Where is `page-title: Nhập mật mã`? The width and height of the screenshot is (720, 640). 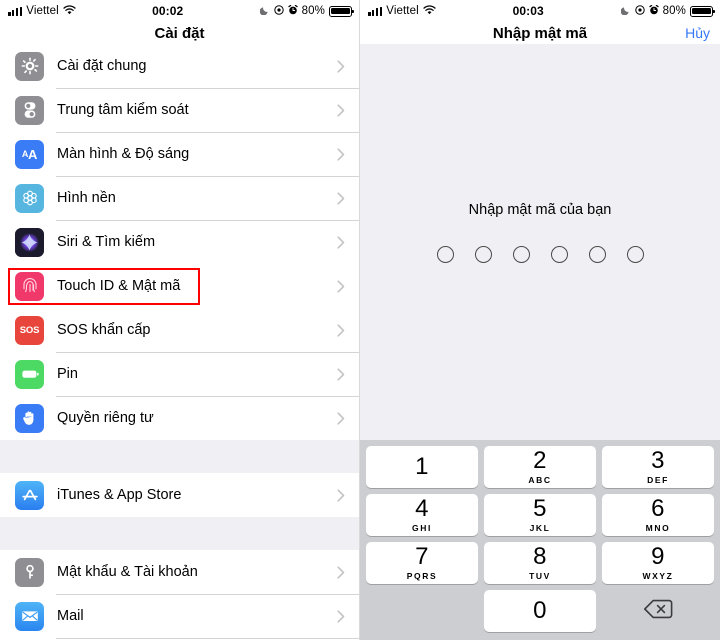
page-title: Nhập mật mã is located at coordinates (540, 33).